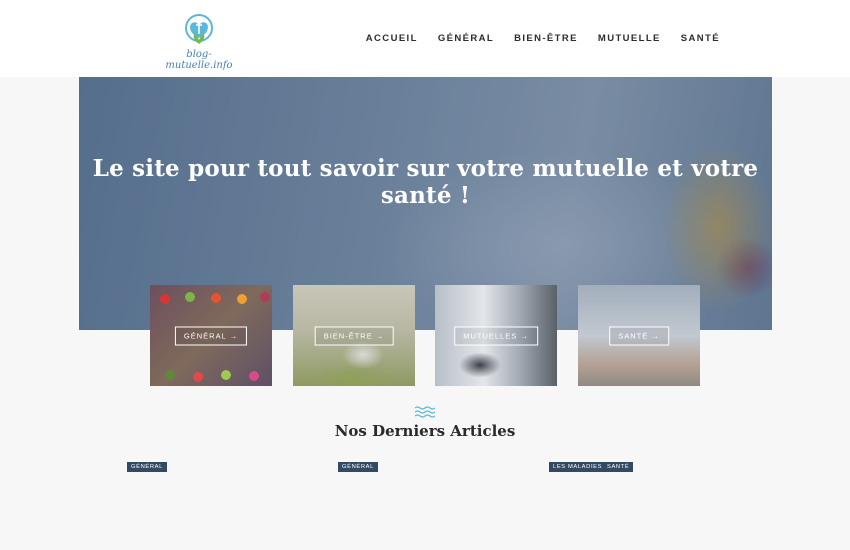  I want to click on nav-accueil: ACCUEIL, so click(392, 38).